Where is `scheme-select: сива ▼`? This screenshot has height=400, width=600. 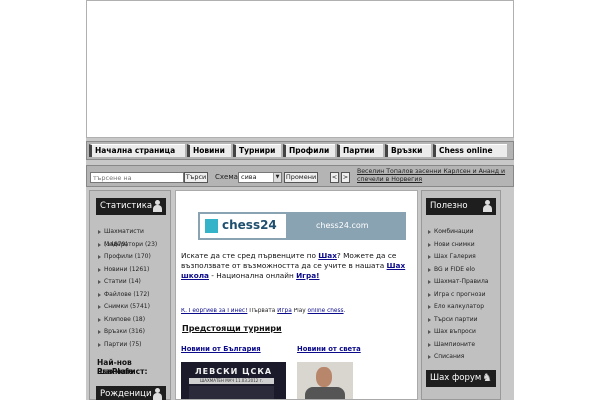
scheme-select: сива ▼ is located at coordinates (260, 177).